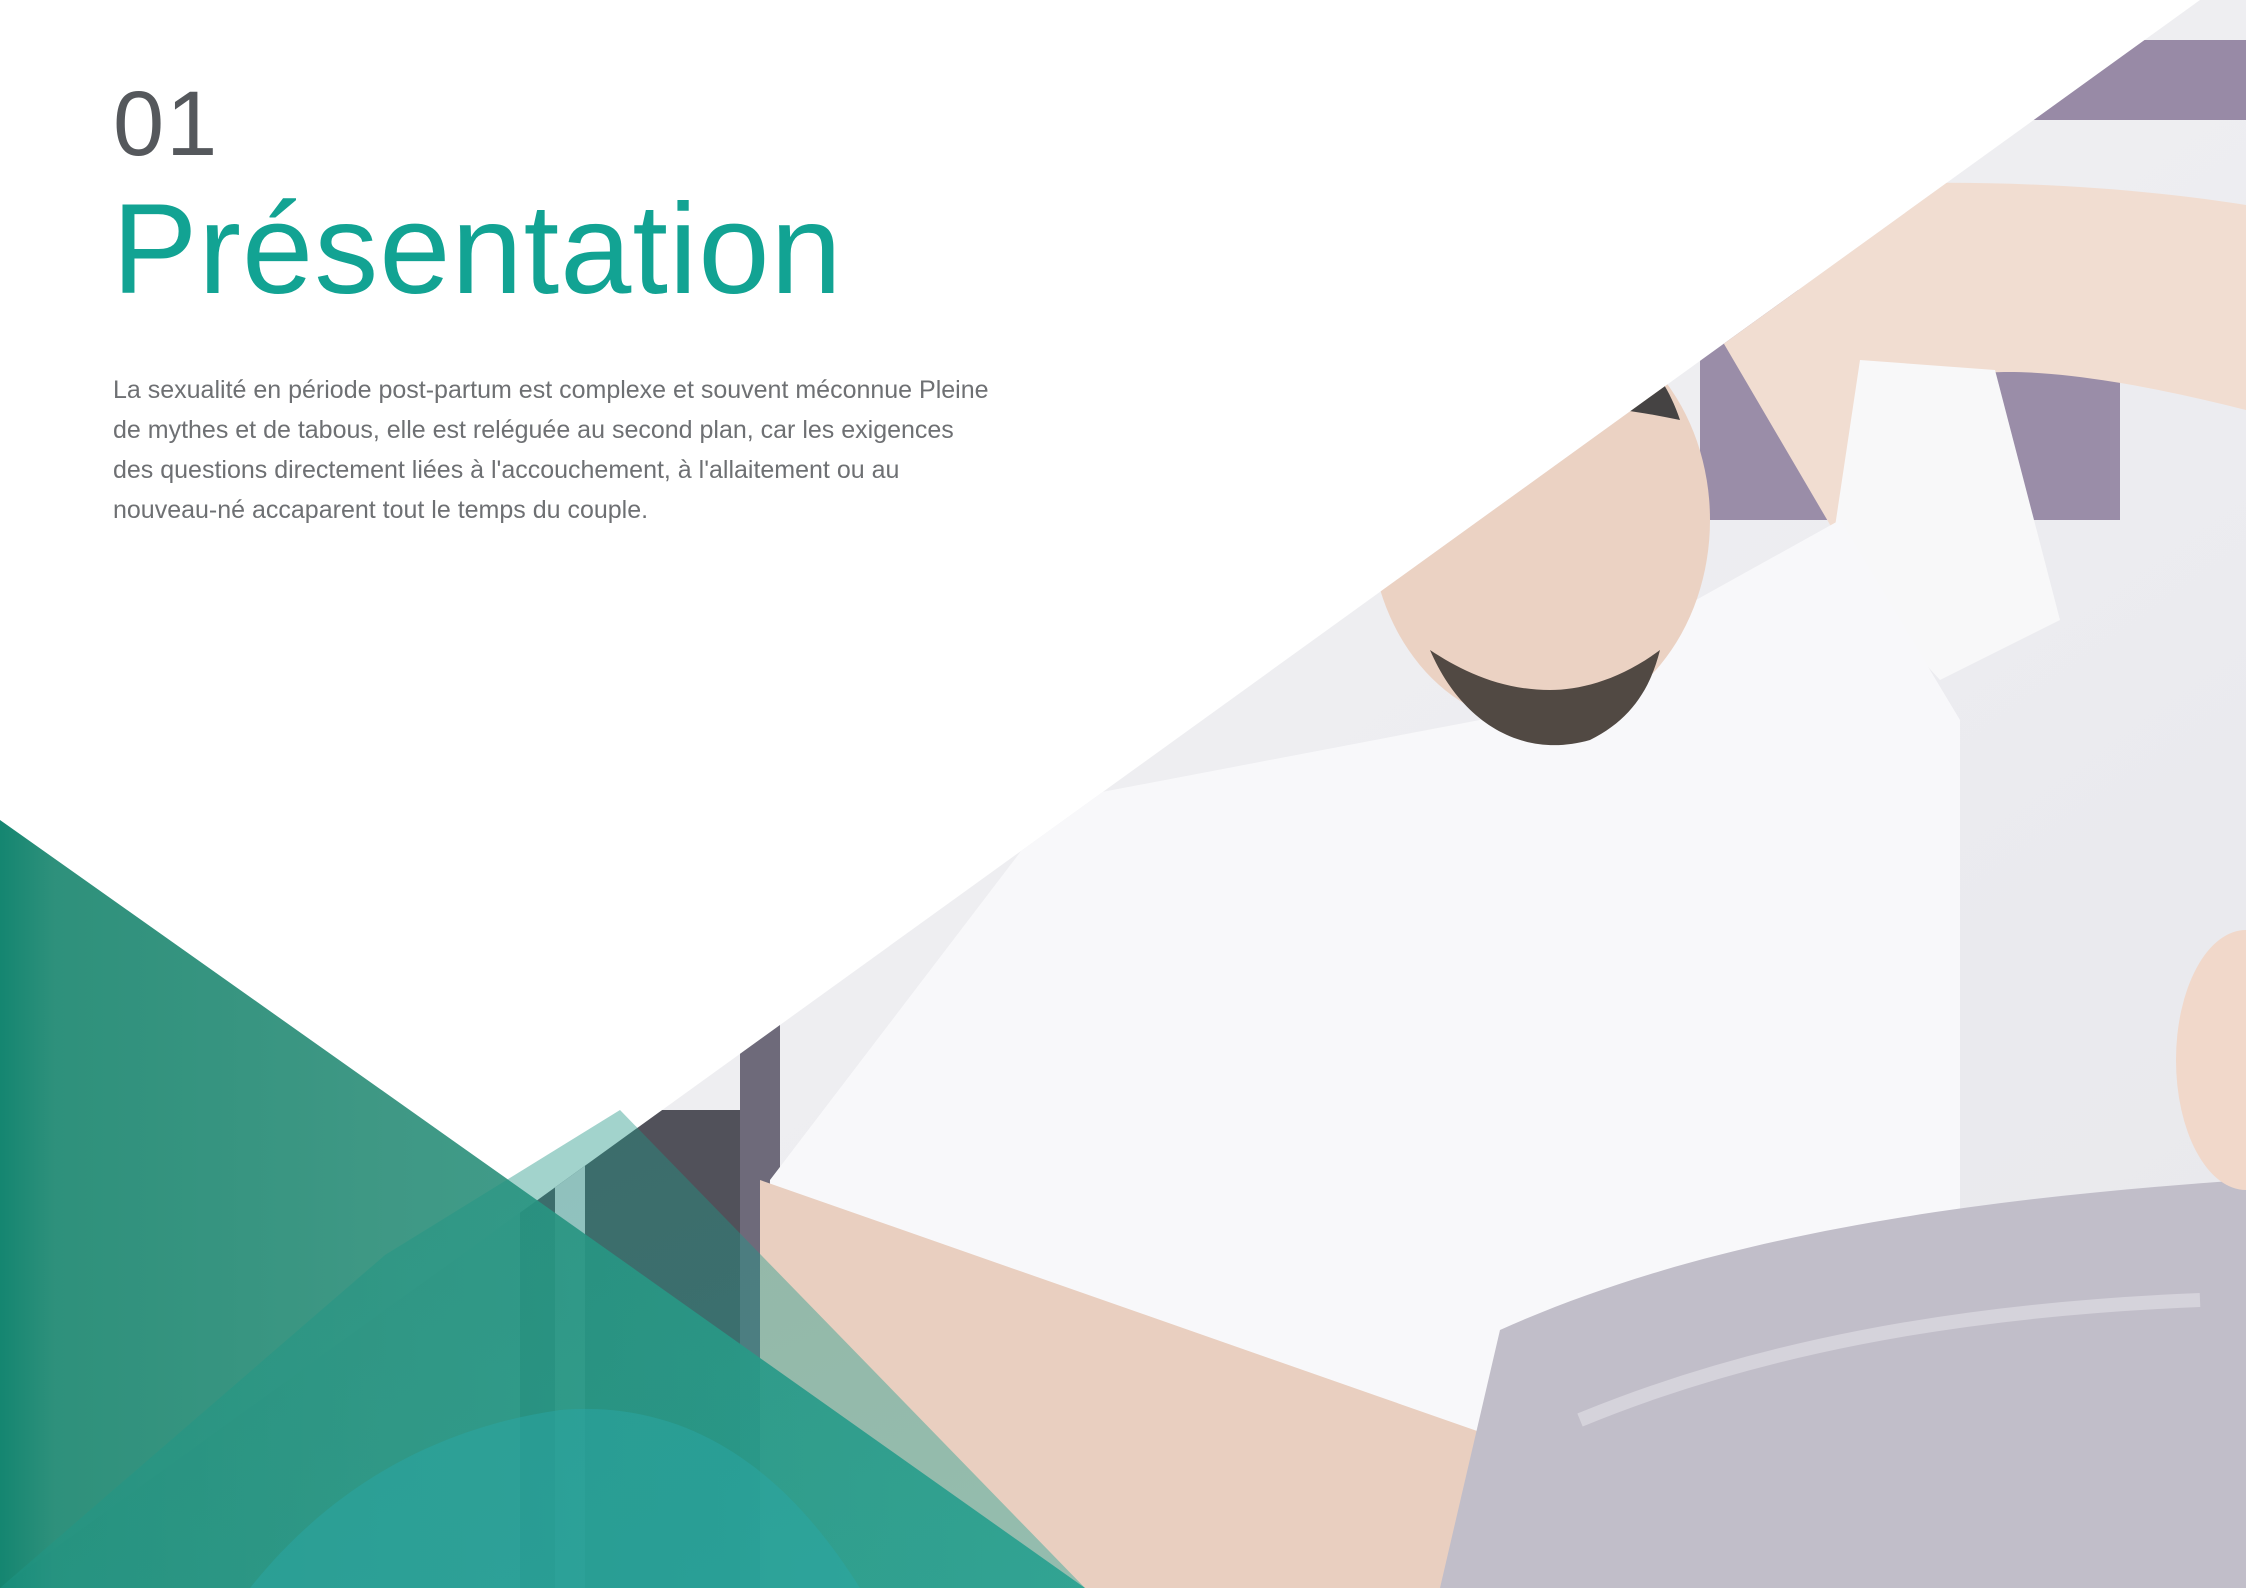 Image resolution: width=2246 pixels, height=1588 pixels. What do you see at coordinates (166, 124) in the screenshot?
I see `section-number: 01` at bounding box center [166, 124].